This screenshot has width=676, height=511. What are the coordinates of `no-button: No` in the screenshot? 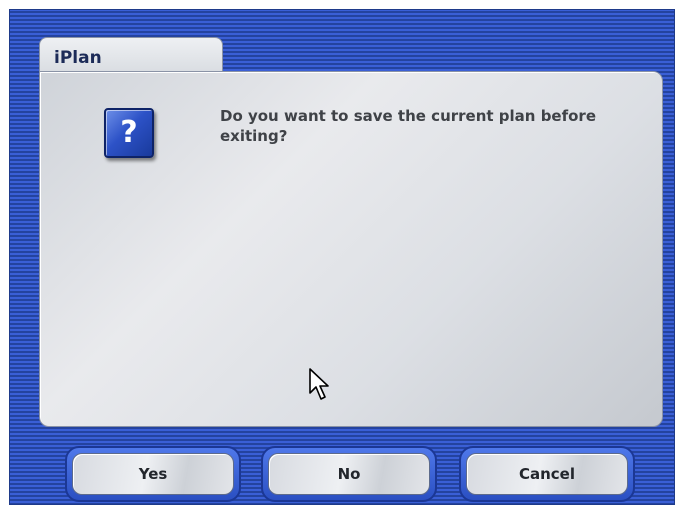 It's located at (349, 474).